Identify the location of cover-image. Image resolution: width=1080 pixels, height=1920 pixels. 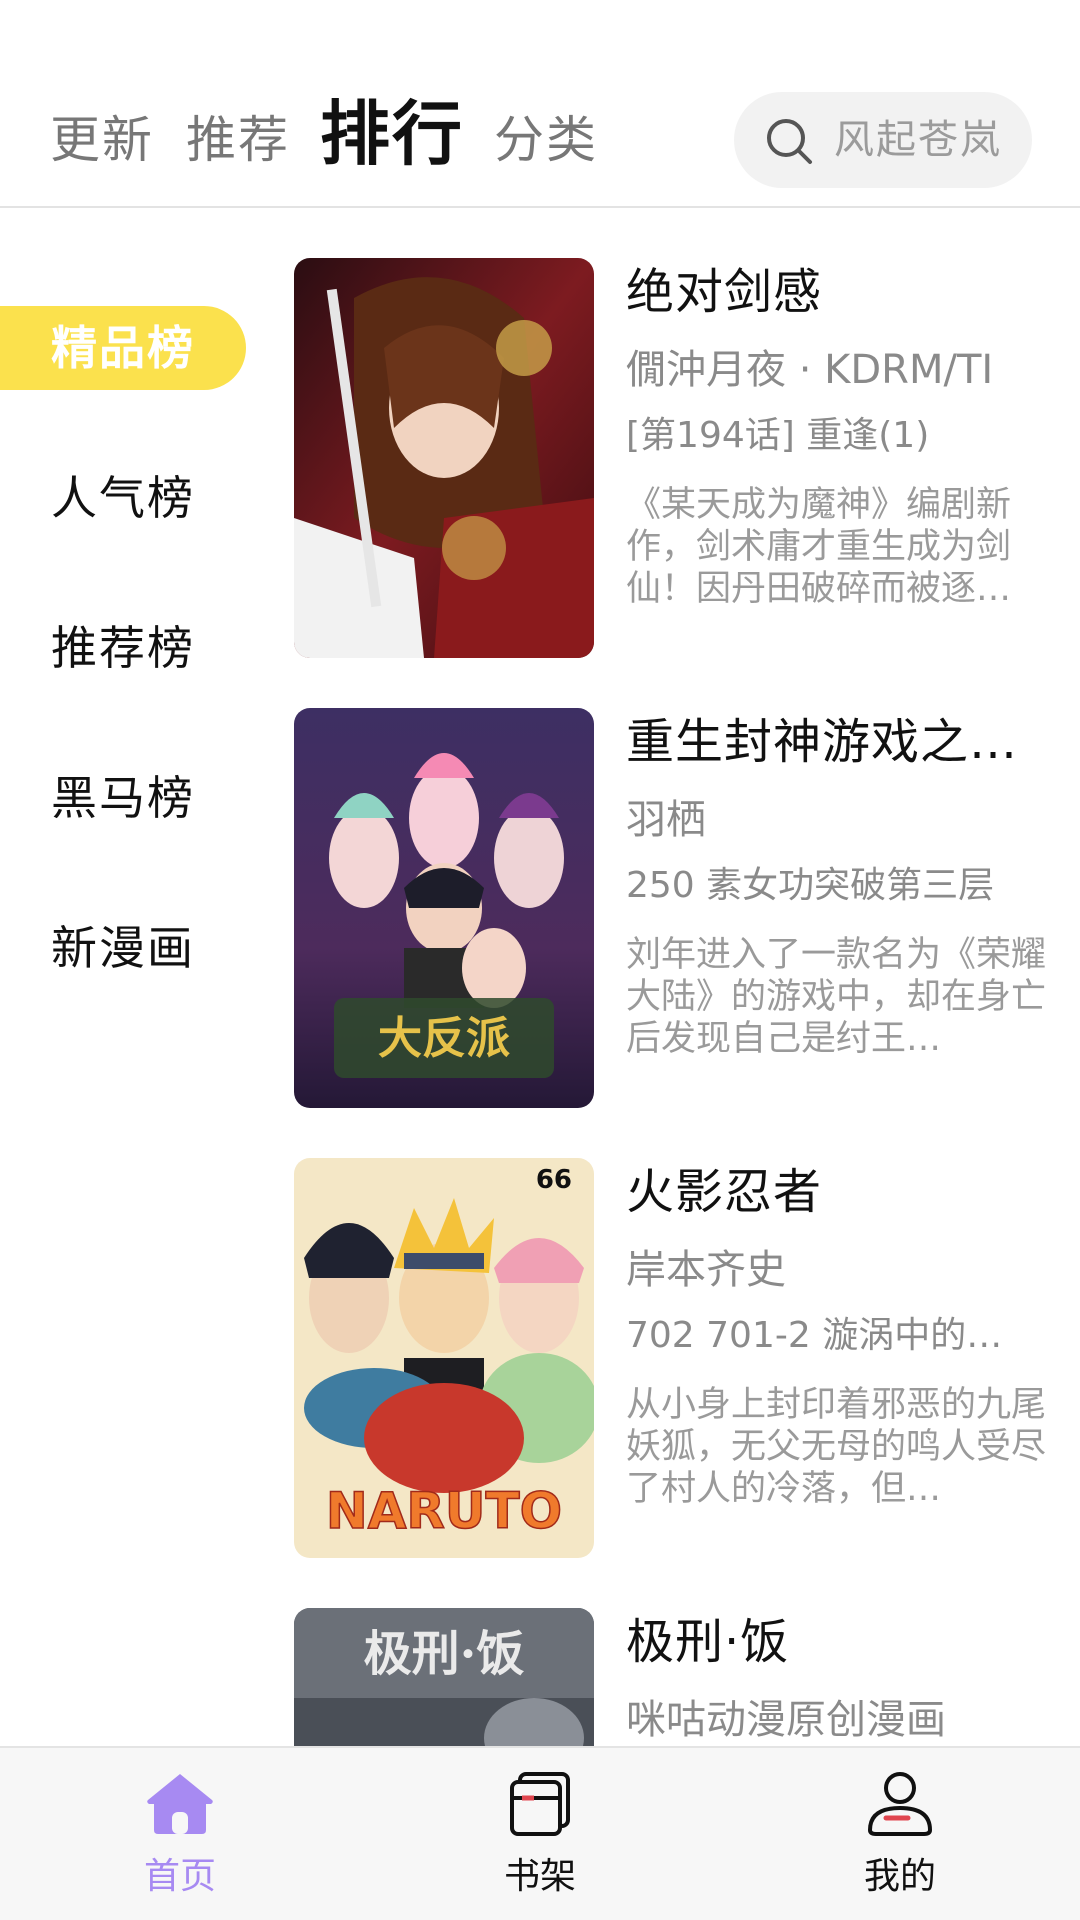
(444, 458).